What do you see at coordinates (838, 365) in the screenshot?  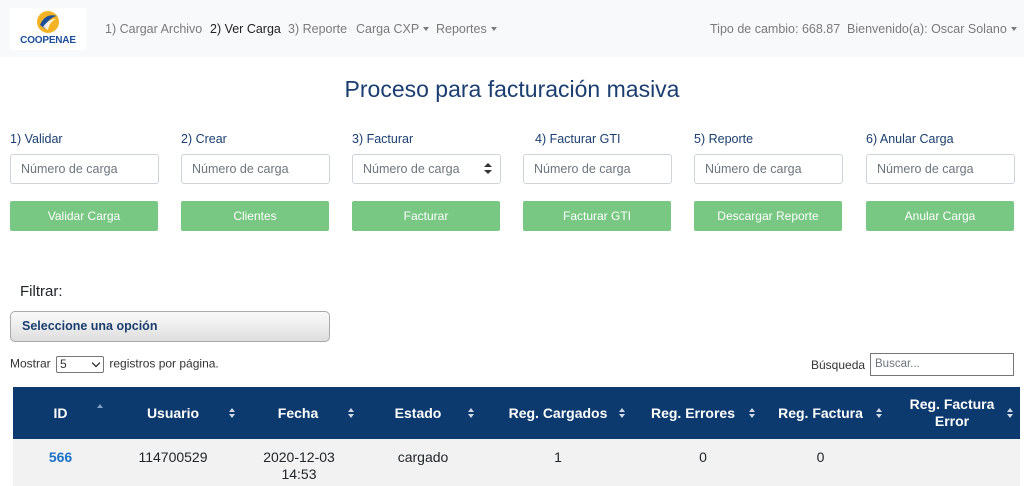 I see `search-label: Búsqueda` at bounding box center [838, 365].